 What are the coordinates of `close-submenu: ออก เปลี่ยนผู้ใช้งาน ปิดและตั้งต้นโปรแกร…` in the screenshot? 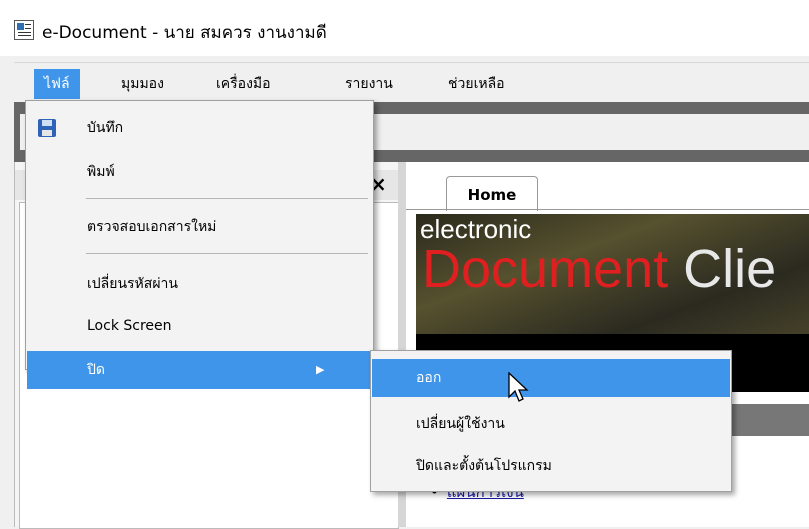 It's located at (551, 421).